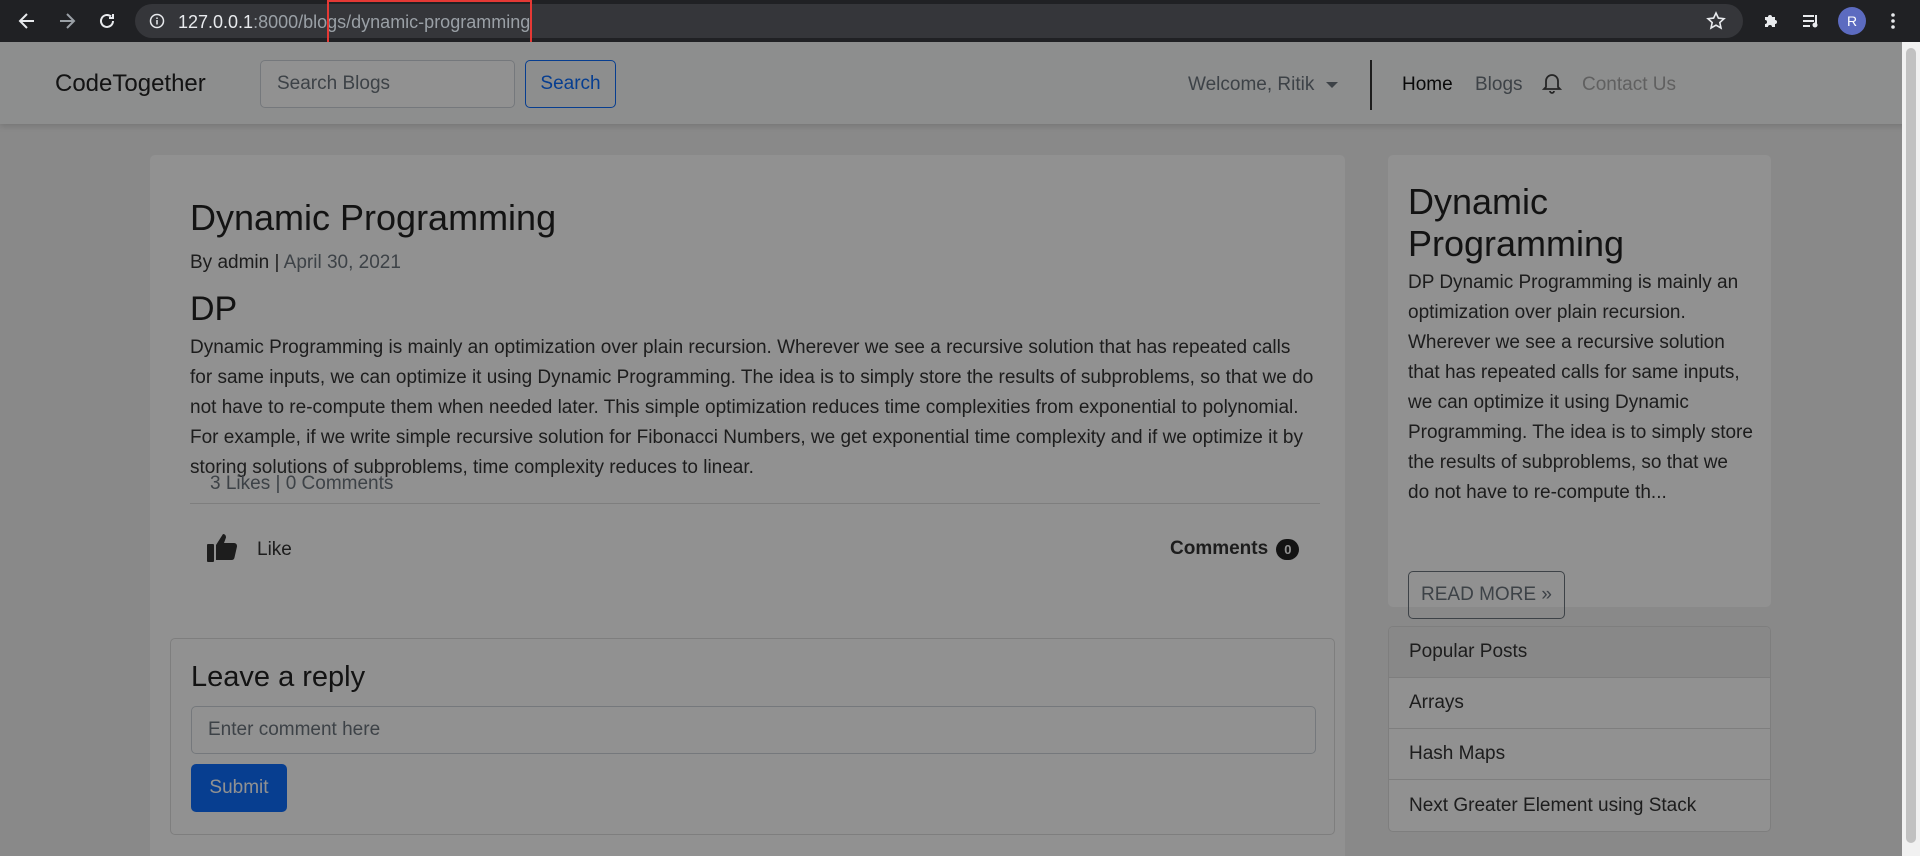 This screenshot has height=856, width=1920. I want to click on nav-link-contact: Contact Us, so click(1629, 85).